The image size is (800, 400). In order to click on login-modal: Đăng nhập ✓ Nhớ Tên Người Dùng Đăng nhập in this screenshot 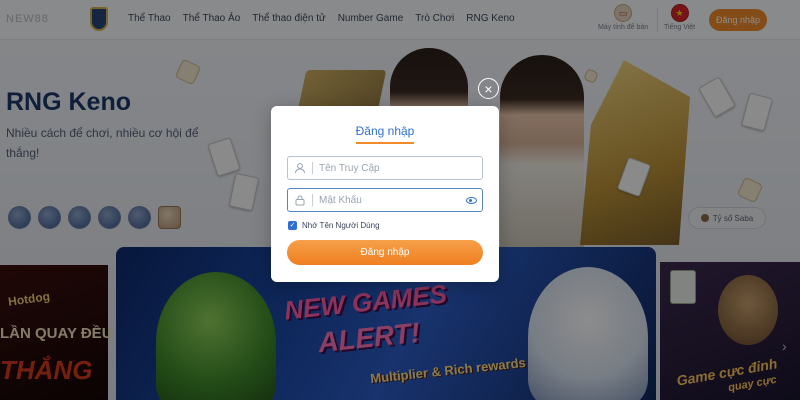, I will do `click(385, 194)`.